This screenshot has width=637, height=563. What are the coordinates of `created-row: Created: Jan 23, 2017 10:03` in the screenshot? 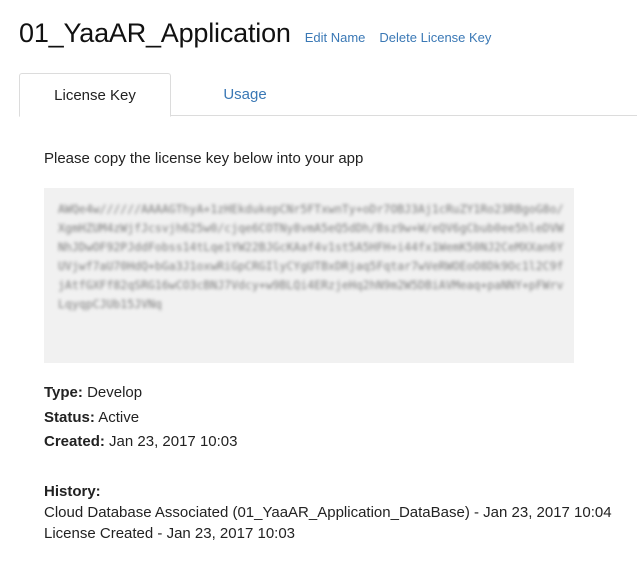 It's located at (140, 441).